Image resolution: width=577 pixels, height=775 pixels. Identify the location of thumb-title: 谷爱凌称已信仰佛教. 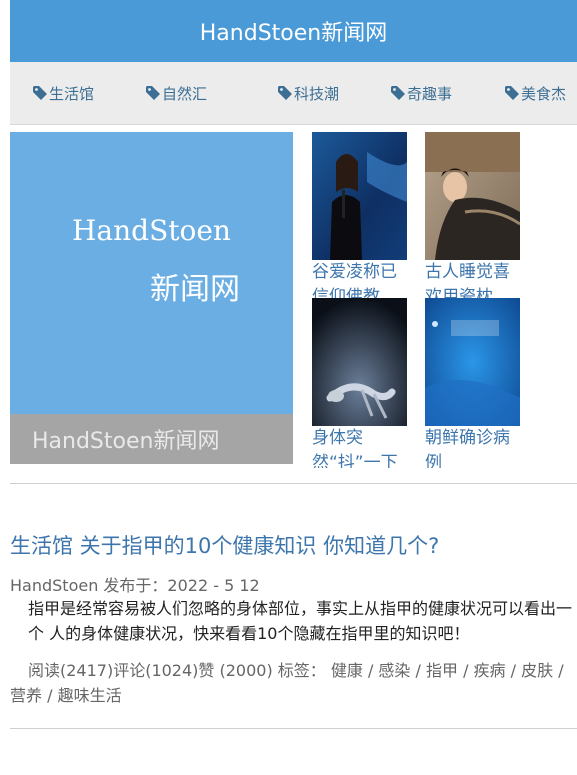
(359, 281).